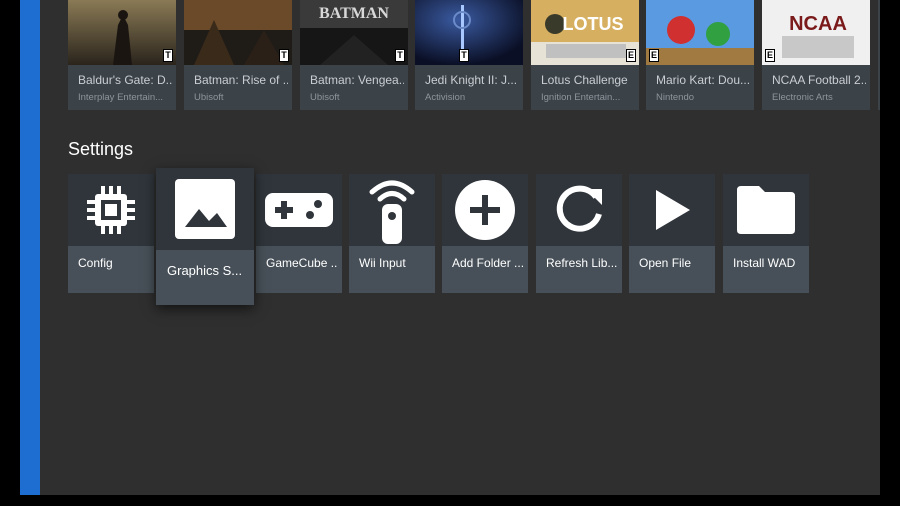 This screenshot has height=506, width=900. Describe the element at coordinates (675, 97) in the screenshot. I see `game-publisher: Nintendo` at that location.